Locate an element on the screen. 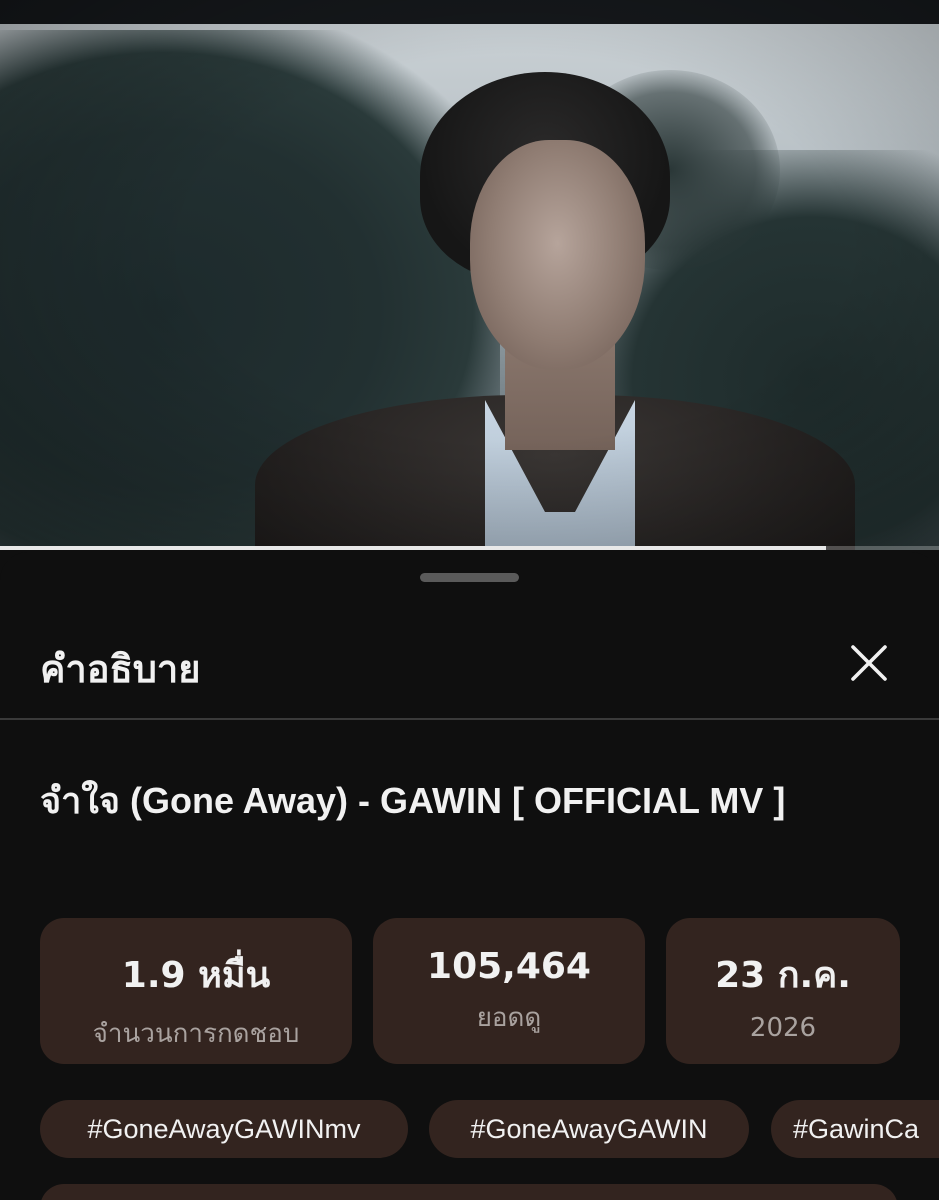  views-count: 105,464 is located at coordinates (509, 966).